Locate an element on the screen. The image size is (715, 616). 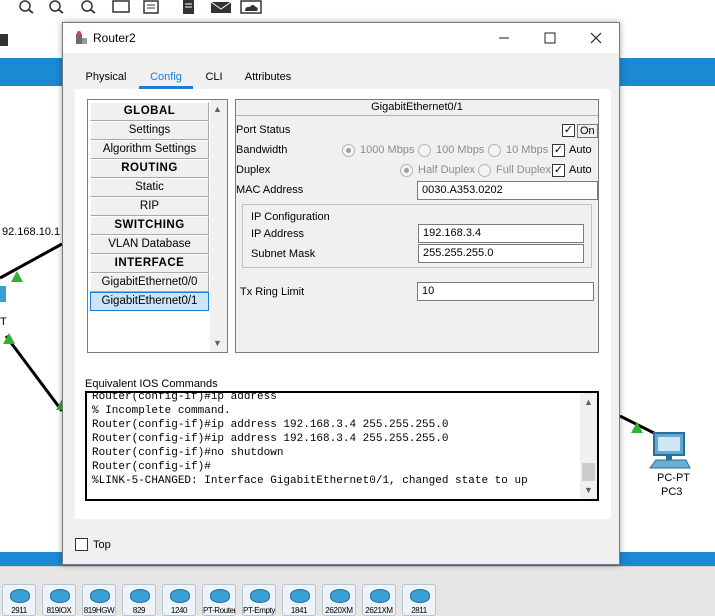
device-tile-label: 819HGW is located at coordinates (99, 610).